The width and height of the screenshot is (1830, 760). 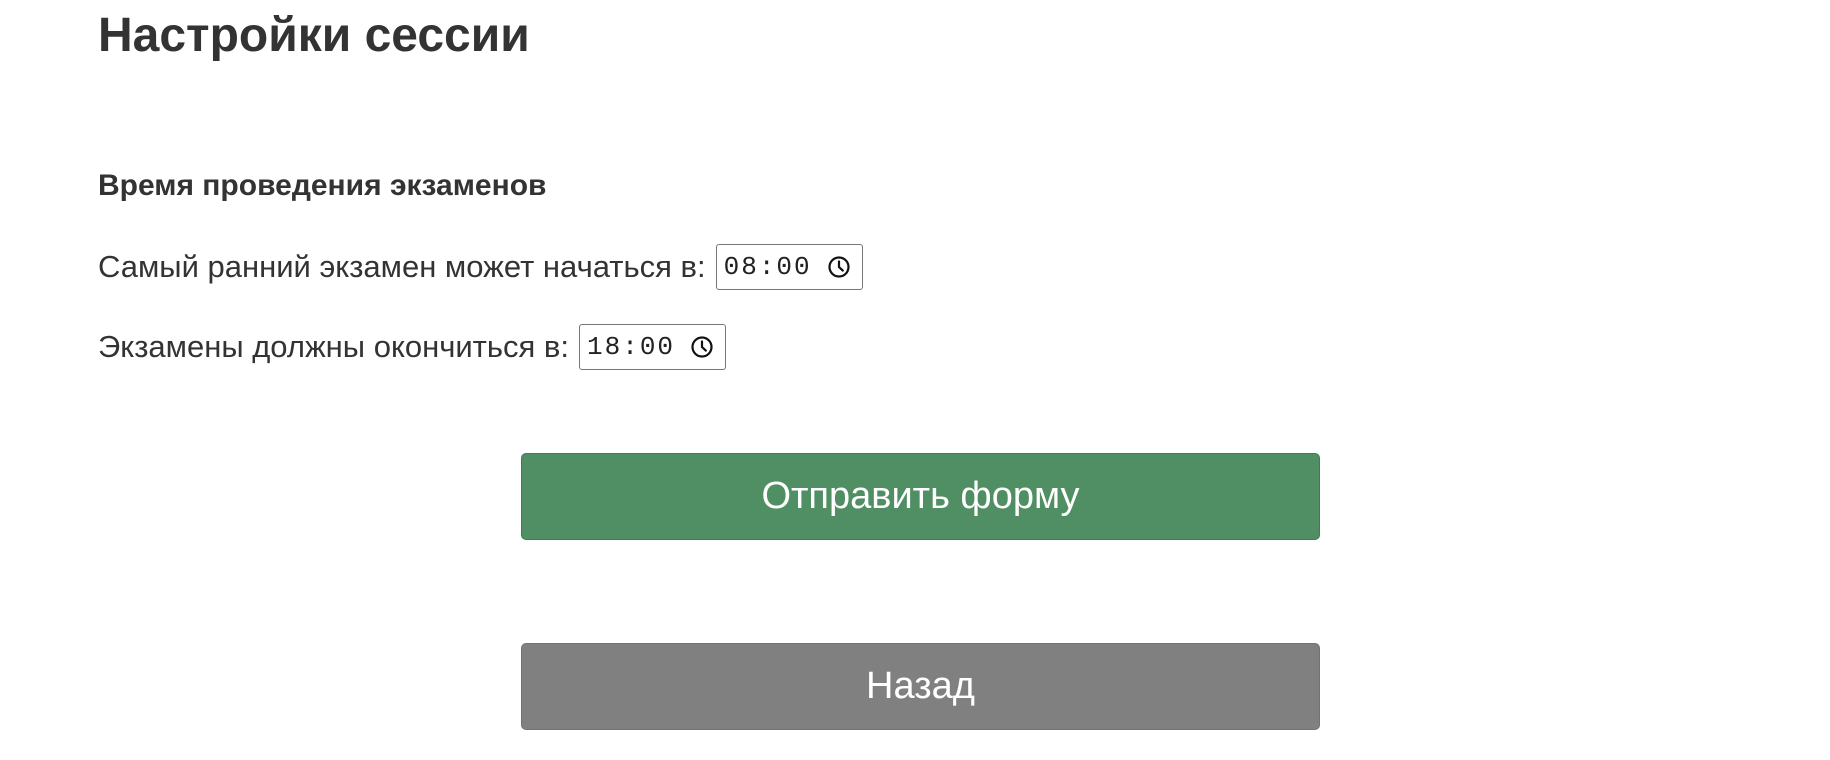 What do you see at coordinates (920, 686) in the screenshot?
I see `back-button: Назад` at bounding box center [920, 686].